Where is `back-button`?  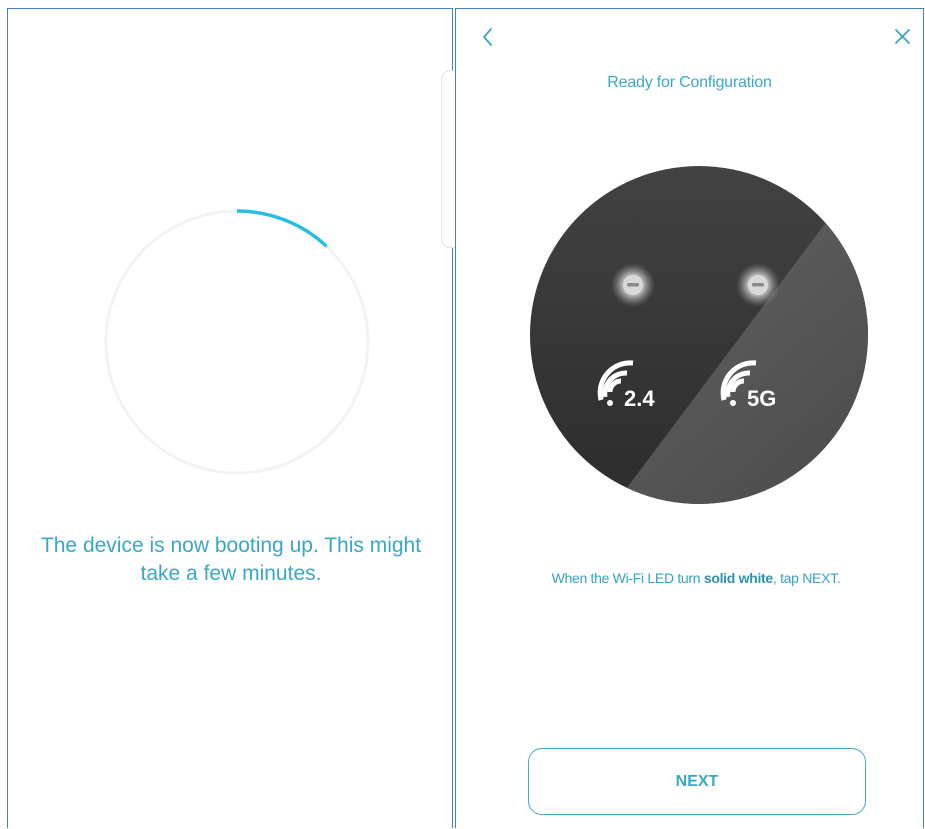
back-button is located at coordinates (488, 37).